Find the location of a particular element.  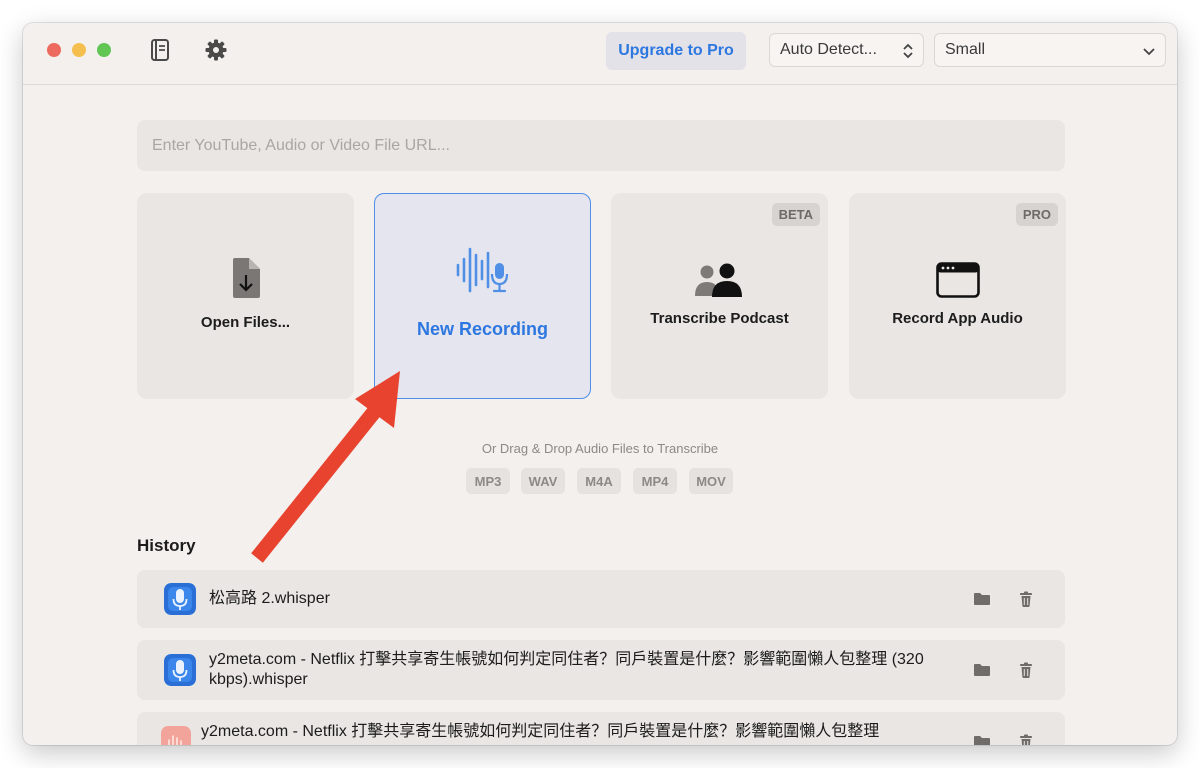

drag-drop-hint: Or Drag & Drop Audio Files to Transcribe is located at coordinates (600, 448).